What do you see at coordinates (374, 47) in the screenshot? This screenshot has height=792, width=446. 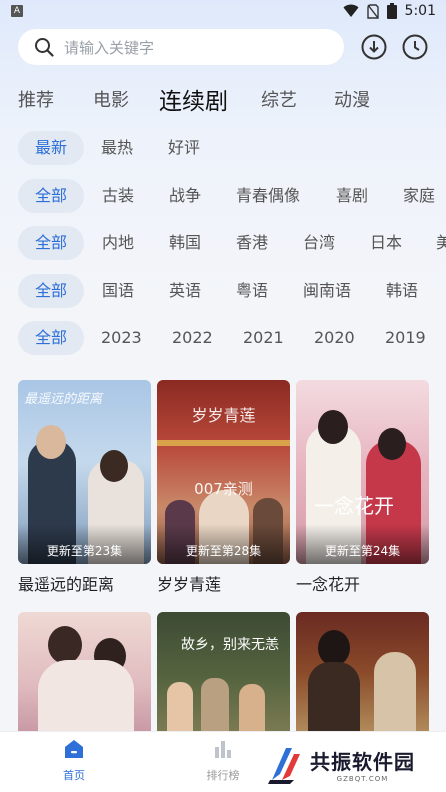 I see `download-icon` at bounding box center [374, 47].